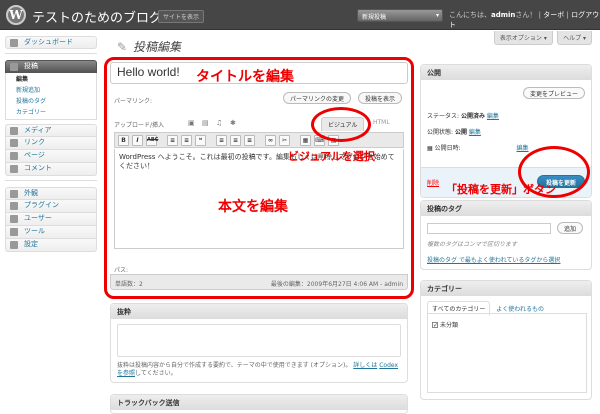 The height and width of the screenshot is (414, 600). Describe the element at coordinates (553, 93) in the screenshot. I see `preview-changes-button: 変更をプレビュー` at that location.